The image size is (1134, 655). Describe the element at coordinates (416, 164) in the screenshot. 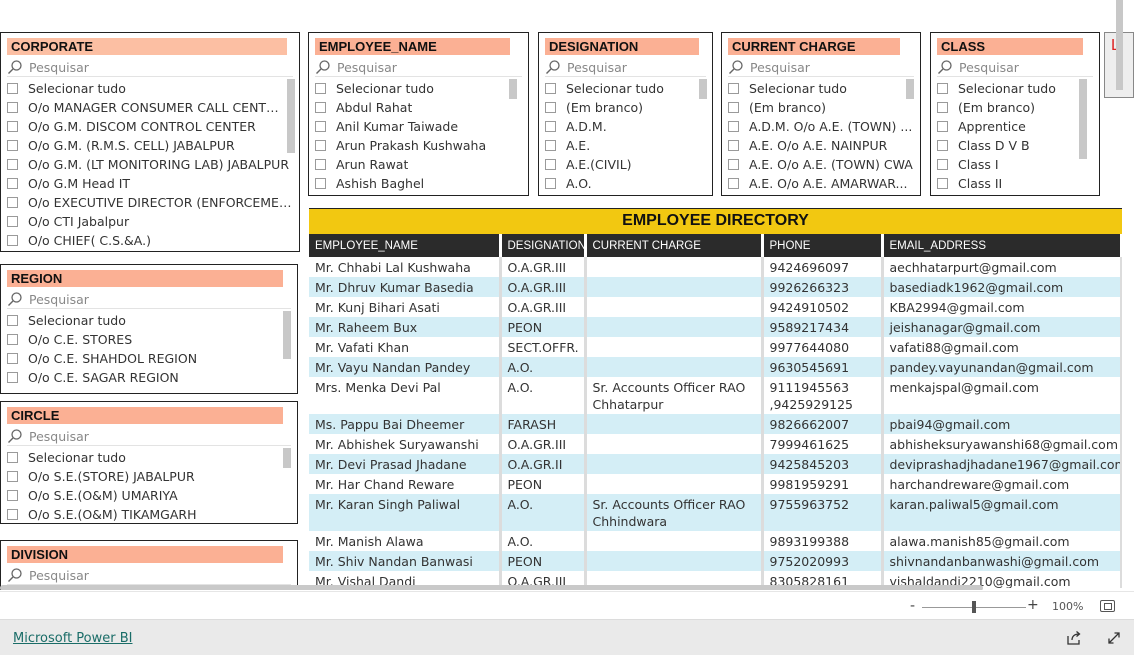

I see `slicer-item: Arun Rawat` at that location.